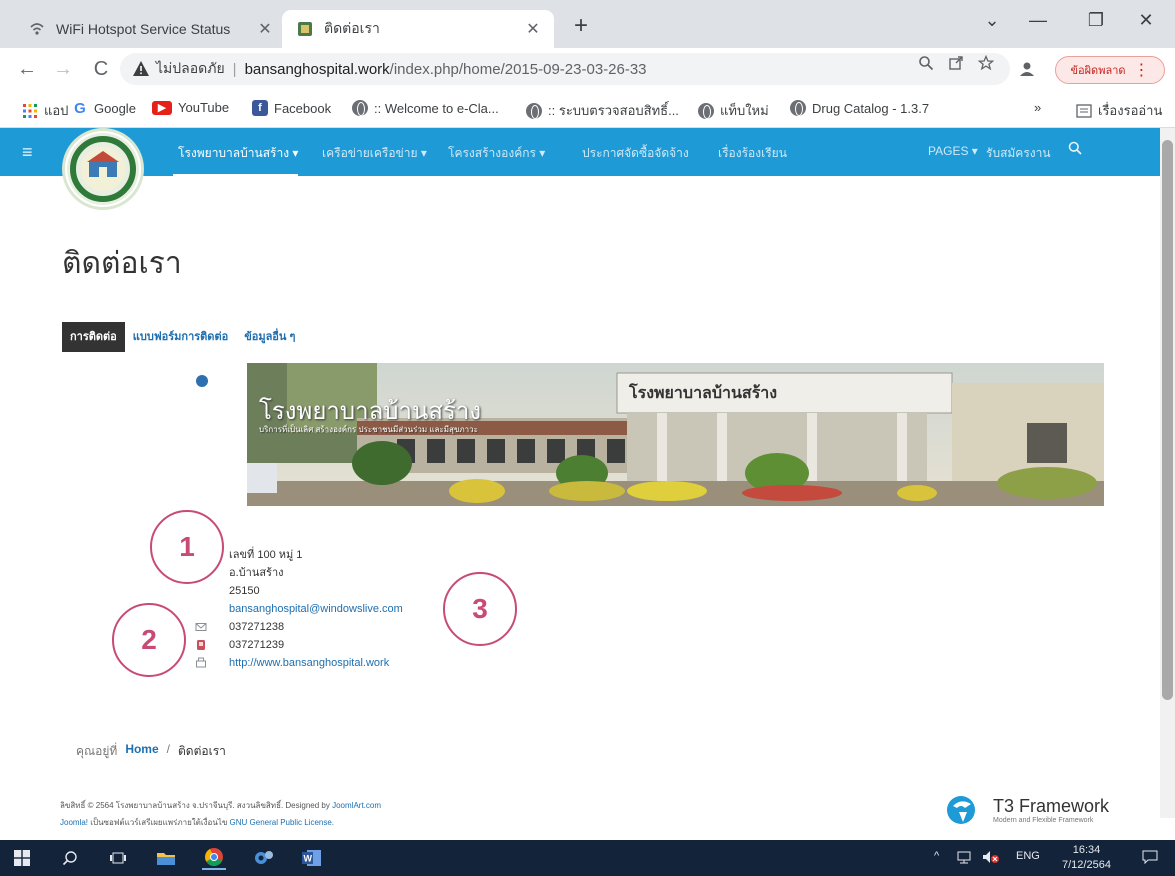  I want to click on tab-contact-form: แบบฟอร์มการติดต่อ, so click(180, 337).